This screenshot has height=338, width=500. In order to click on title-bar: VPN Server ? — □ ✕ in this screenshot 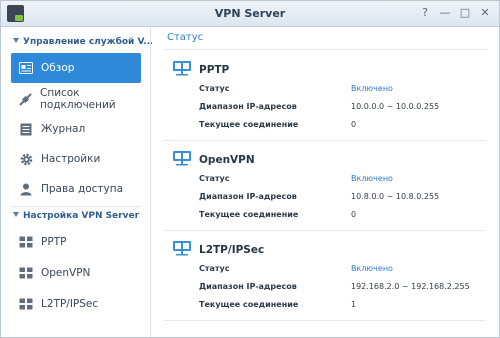, I will do `click(250, 14)`.